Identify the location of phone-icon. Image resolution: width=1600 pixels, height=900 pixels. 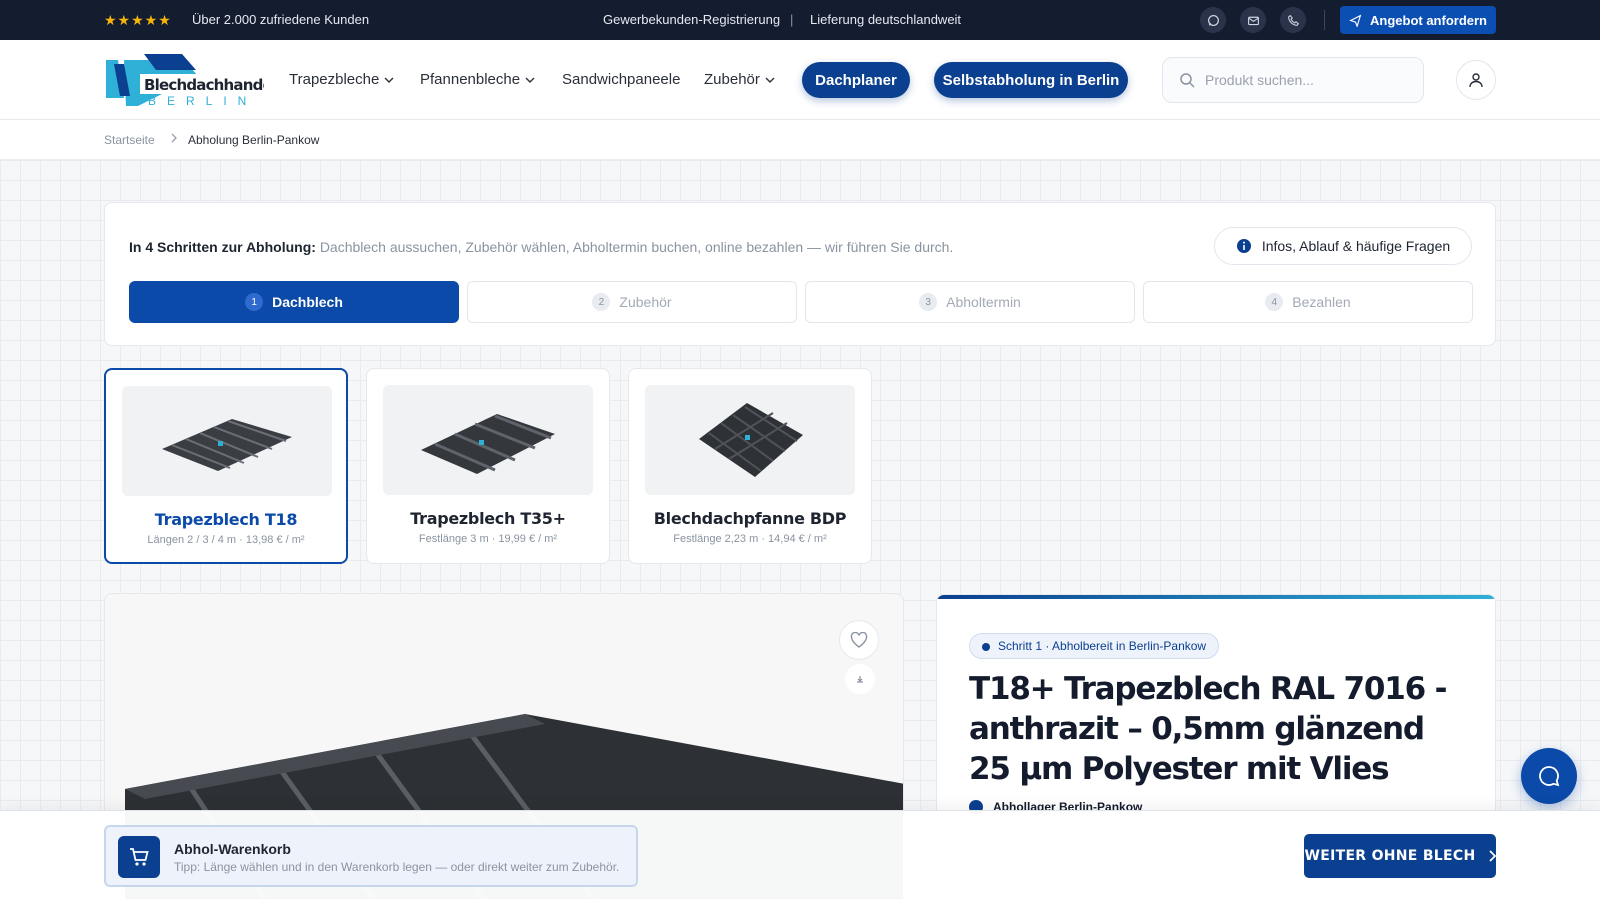
(1293, 20).